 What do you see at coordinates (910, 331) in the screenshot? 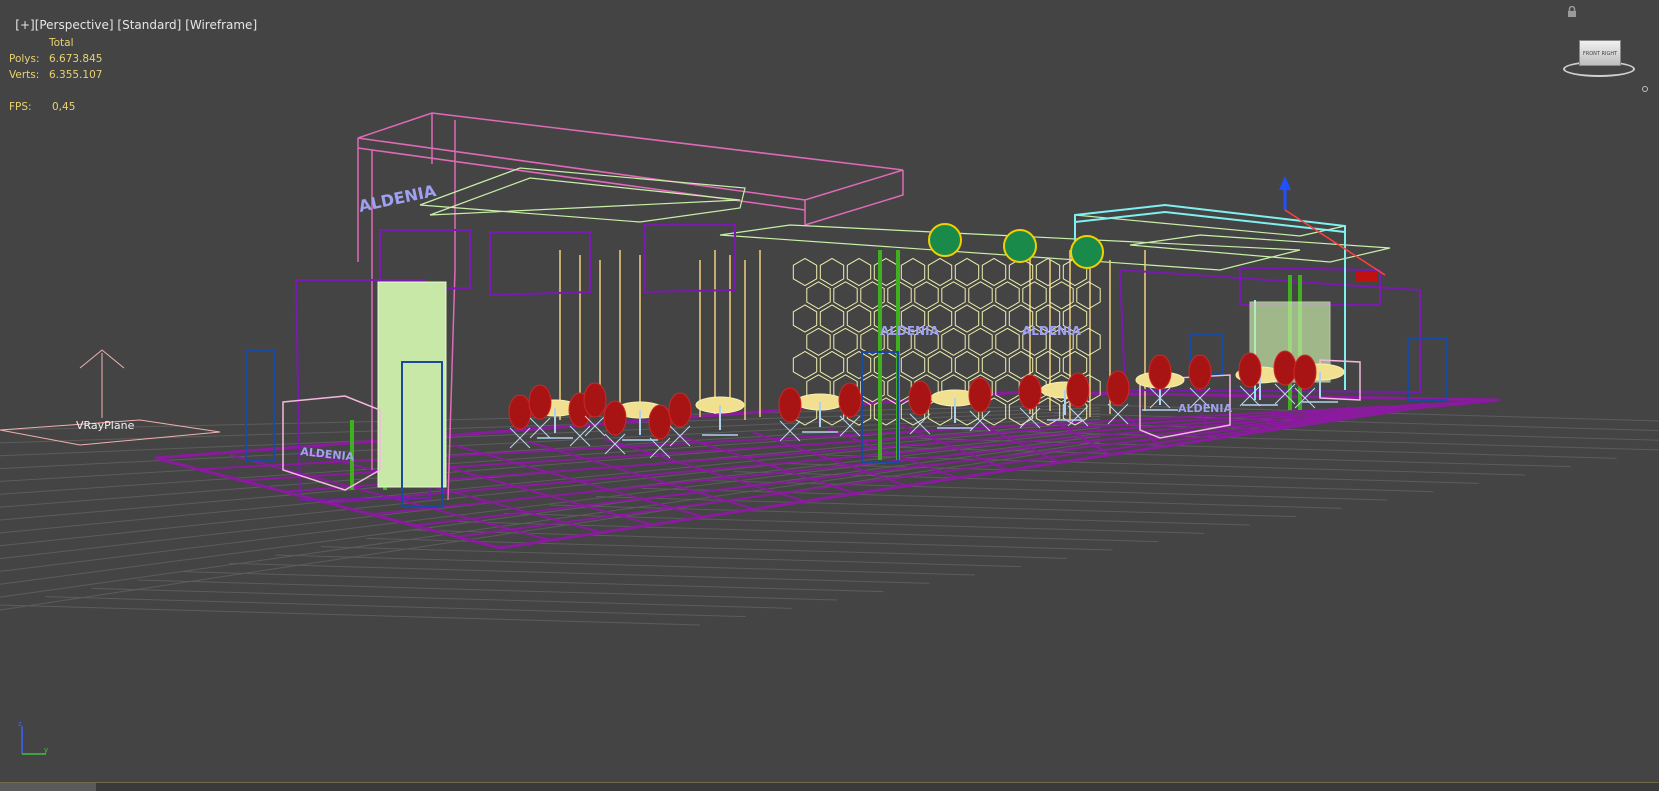
I see `sign-center: ALDENIA` at bounding box center [910, 331].